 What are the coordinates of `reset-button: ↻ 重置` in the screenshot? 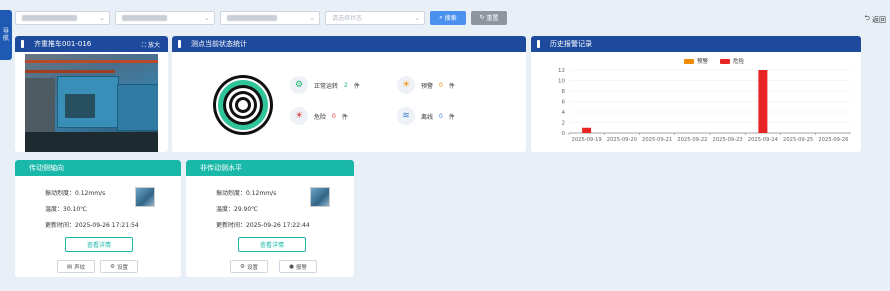 It's located at (489, 17).